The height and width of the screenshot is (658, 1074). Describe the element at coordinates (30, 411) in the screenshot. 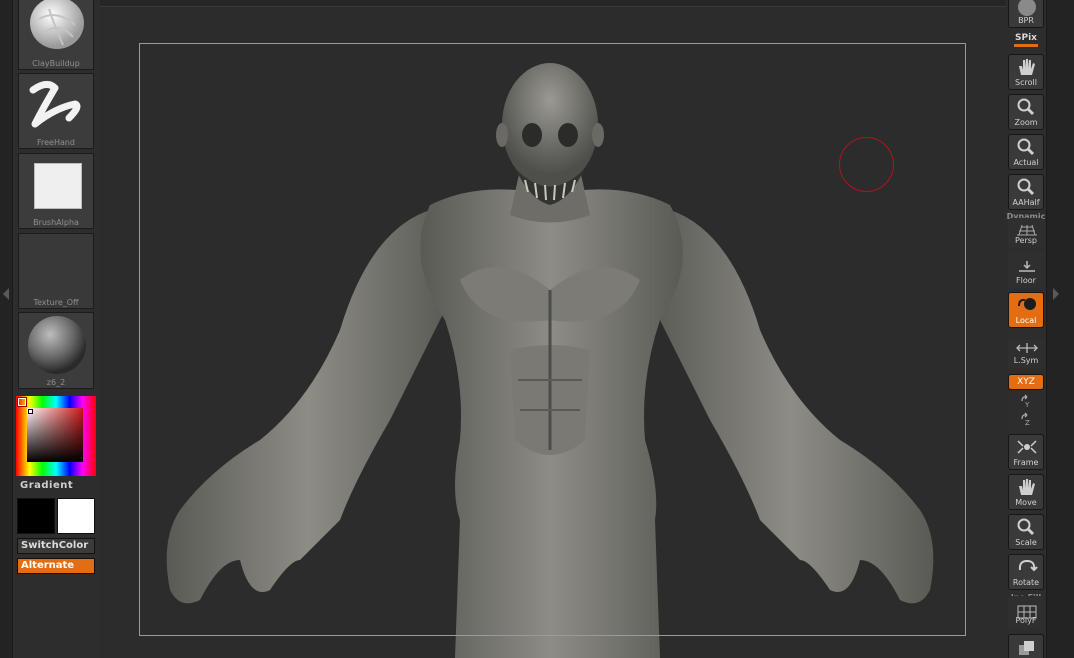

I see `color-selection-dot` at that location.